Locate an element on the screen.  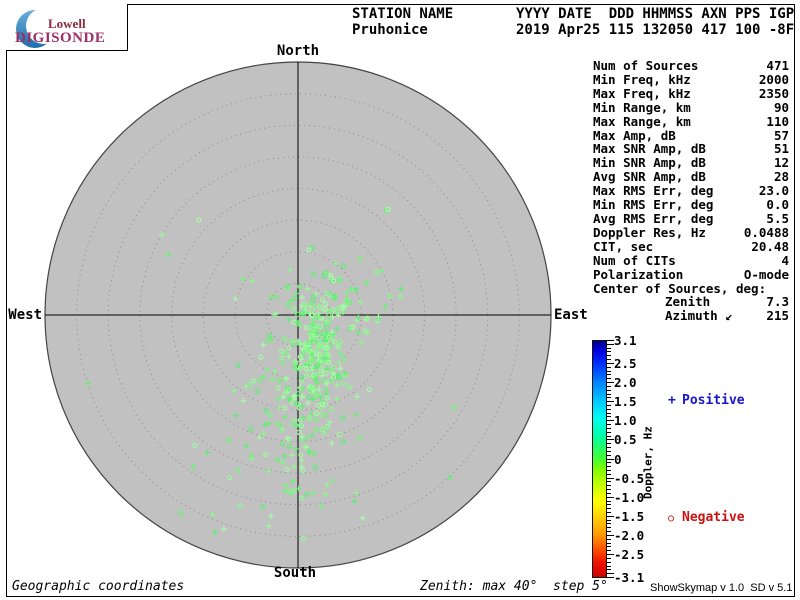
legend-positive-label: Positive is located at coordinates (713, 400).